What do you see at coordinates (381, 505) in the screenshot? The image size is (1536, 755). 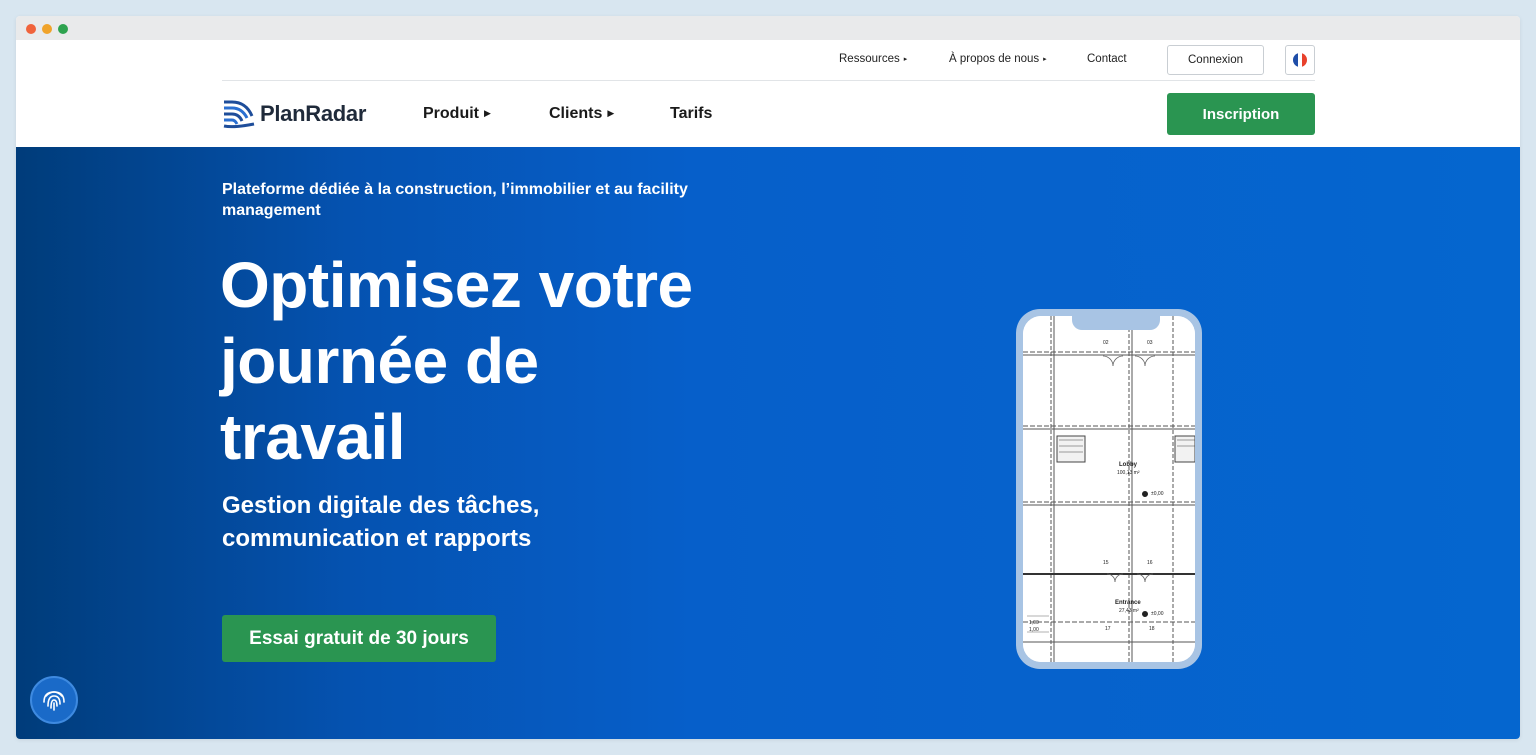 I see `hero-subheading-line: Gestion digitale des tâches,` at bounding box center [381, 505].